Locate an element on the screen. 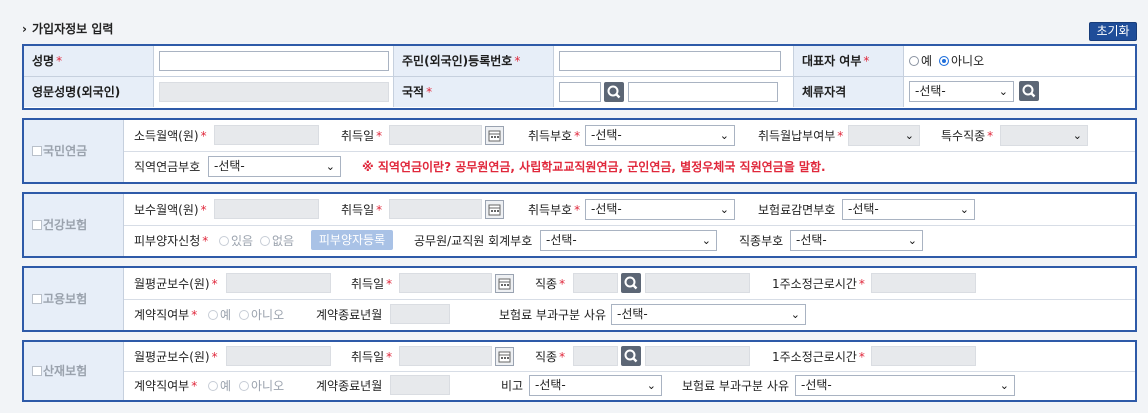 The height and width of the screenshot is (413, 1148). accident-job-label: 직종 * is located at coordinates (550, 357).